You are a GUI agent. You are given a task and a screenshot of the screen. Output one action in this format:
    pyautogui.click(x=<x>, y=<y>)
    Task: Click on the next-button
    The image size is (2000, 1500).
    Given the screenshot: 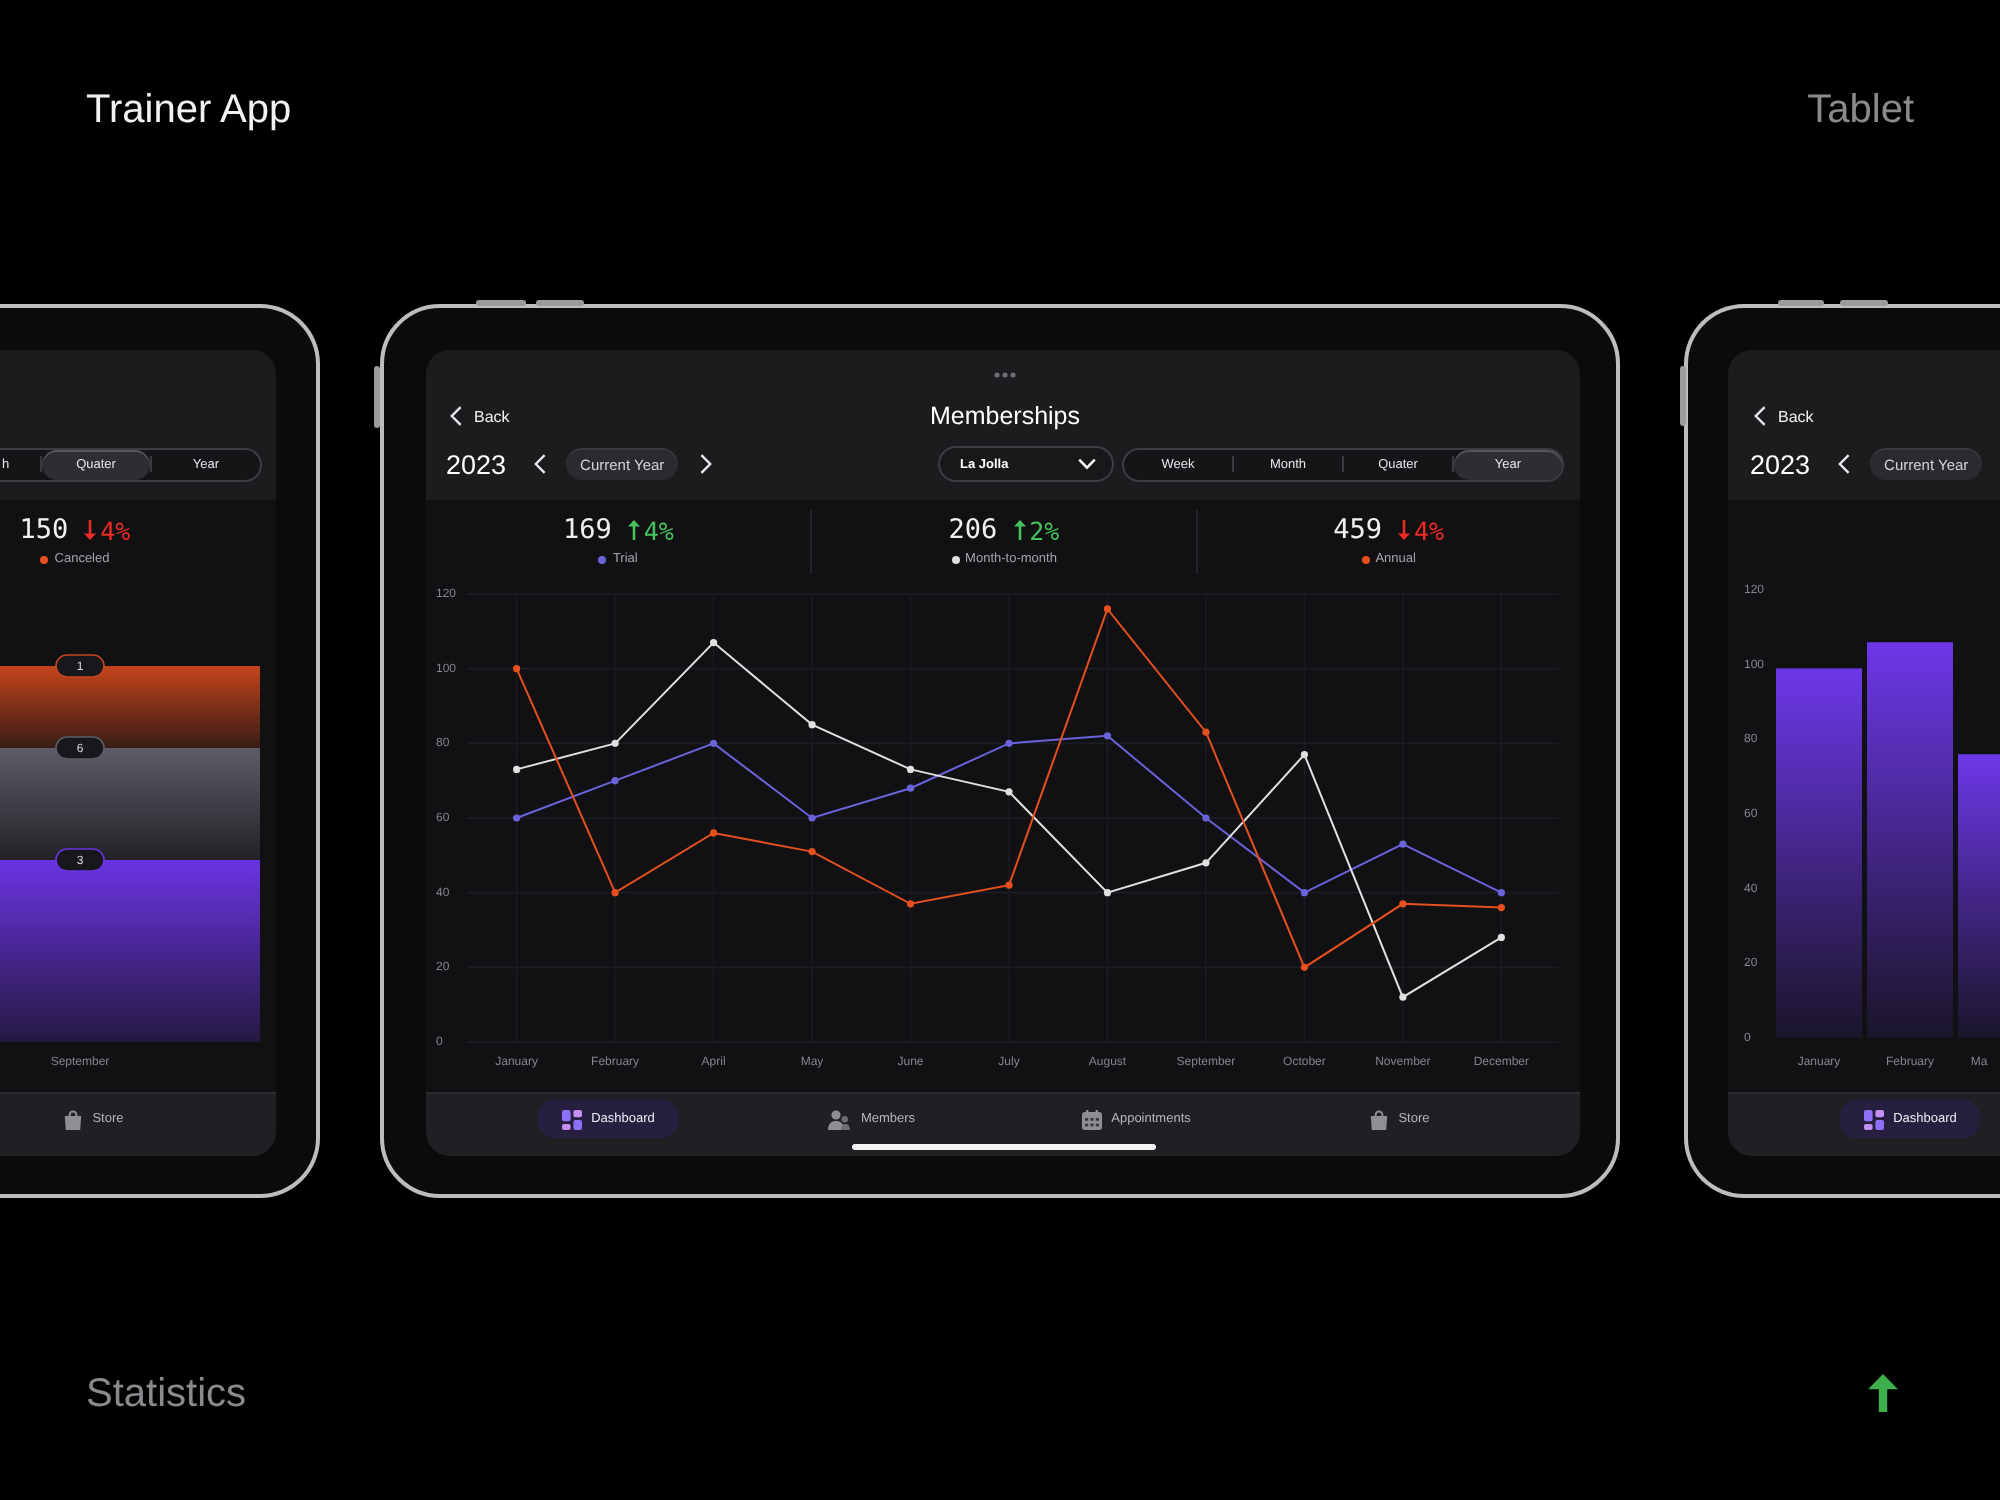 What is the action you would take?
    pyautogui.click(x=706, y=464)
    